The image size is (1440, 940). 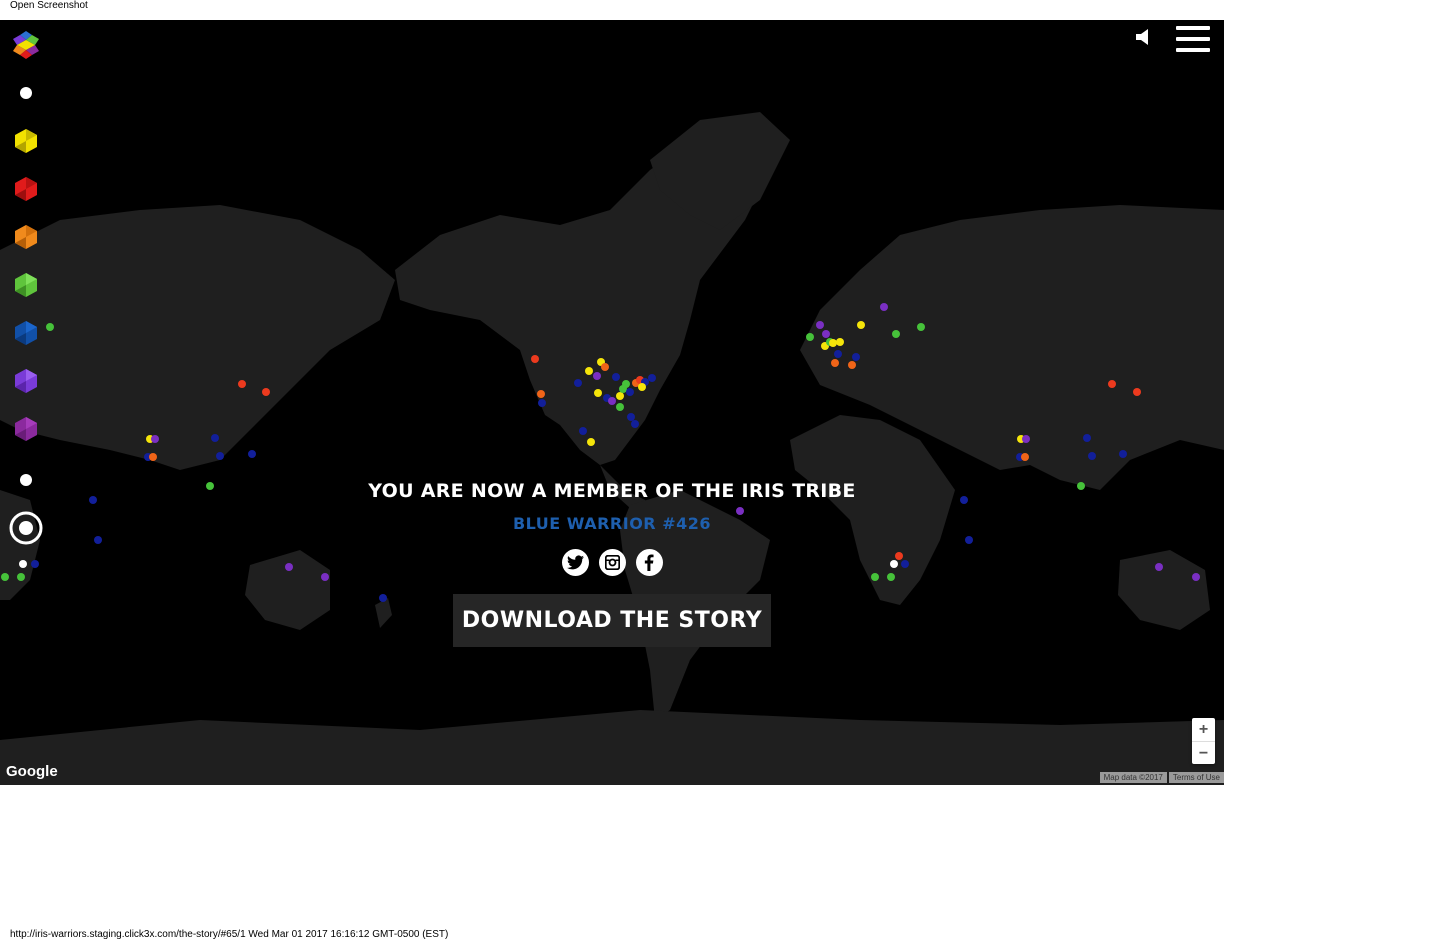 What do you see at coordinates (26, 381) in the screenshot?
I see `violet-gem-icon` at bounding box center [26, 381].